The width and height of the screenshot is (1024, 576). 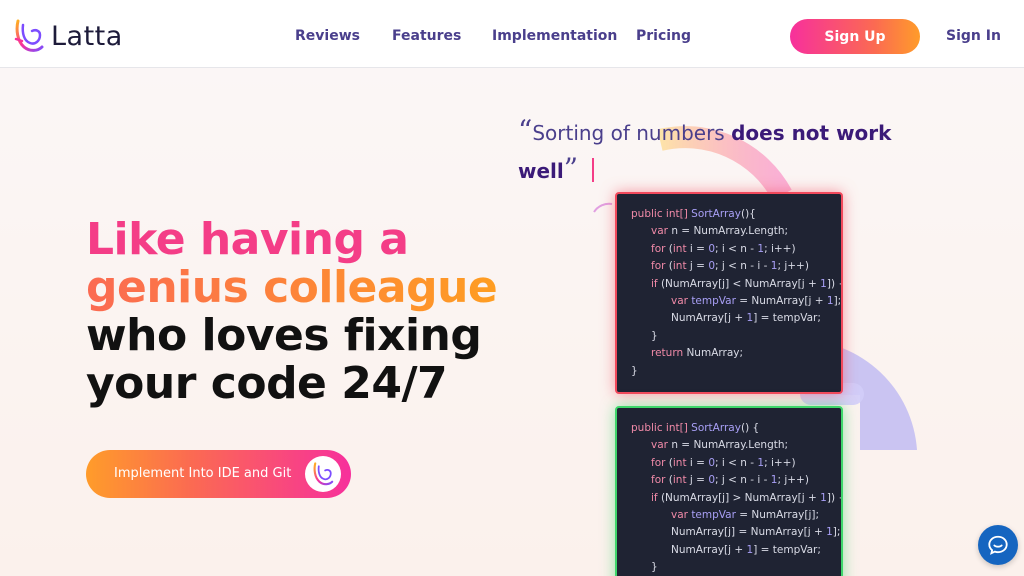 What do you see at coordinates (749, 532) in the screenshot?
I see `code-token: NumArray[j] = NumArray[j +` at bounding box center [749, 532].